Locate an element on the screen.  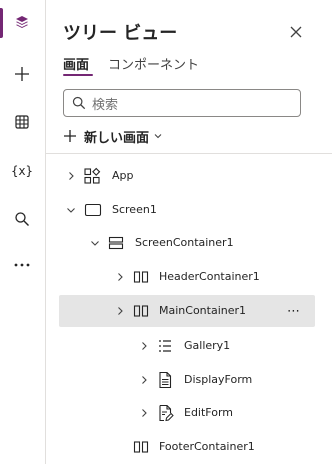
layers-icon is located at coordinates (22, 22).